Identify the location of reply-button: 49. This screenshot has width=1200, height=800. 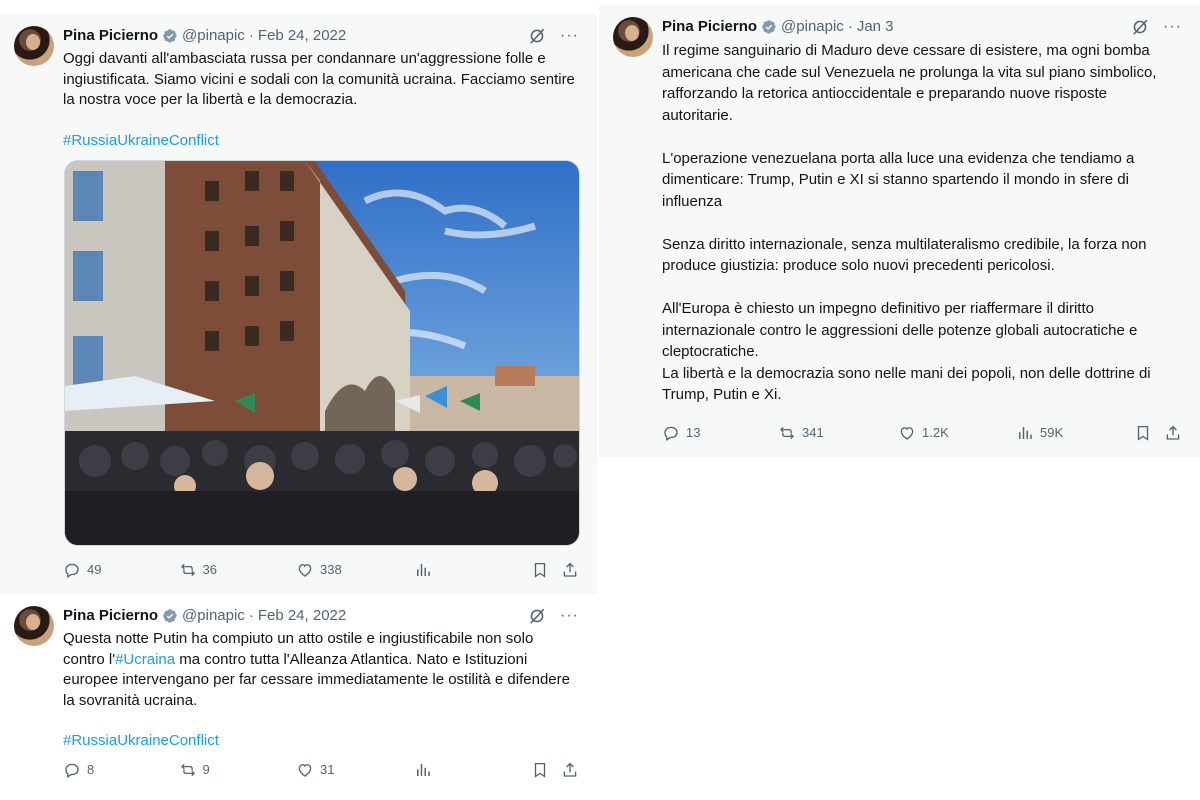
(121, 570).